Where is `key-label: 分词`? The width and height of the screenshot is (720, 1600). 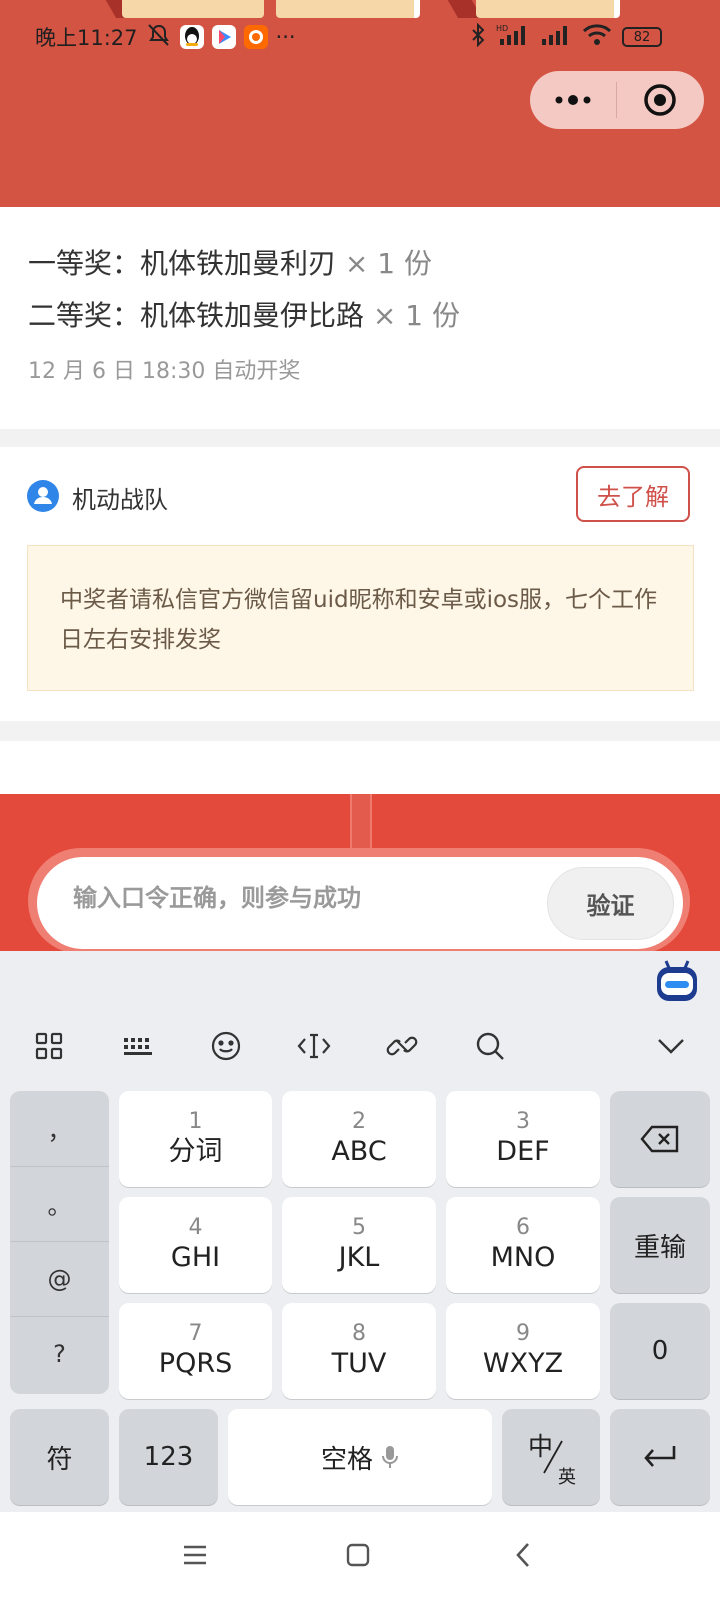
key-label: 分词 is located at coordinates (195, 1151).